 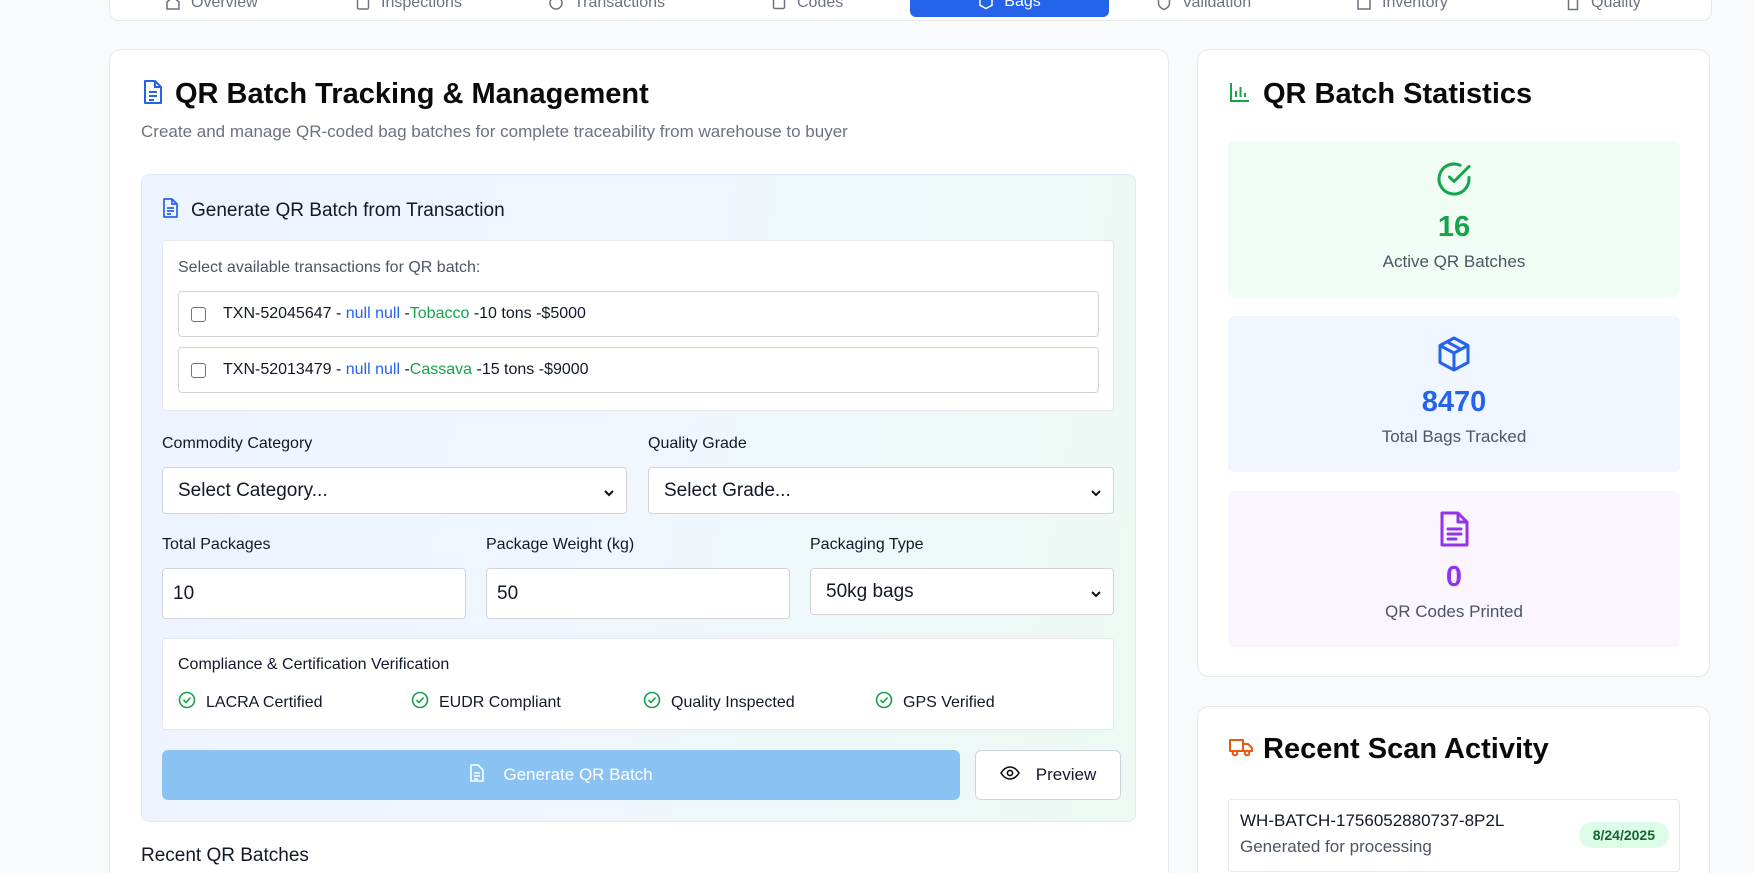 What do you see at coordinates (363, 5) in the screenshot?
I see `clipboard-icon` at bounding box center [363, 5].